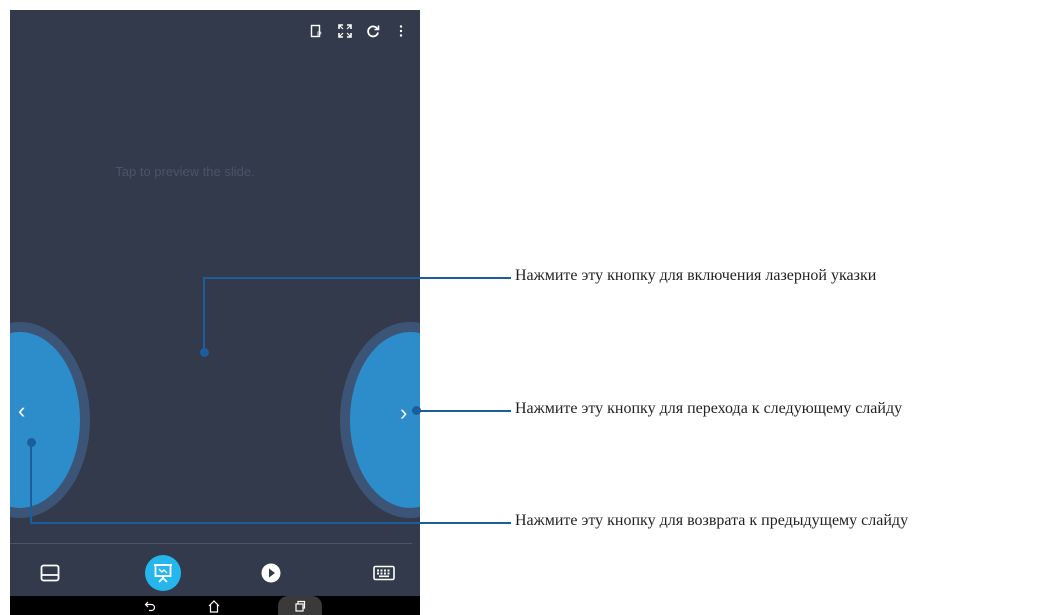 The image size is (1049, 615). I want to click on fullscreen-icon, so click(345, 31).